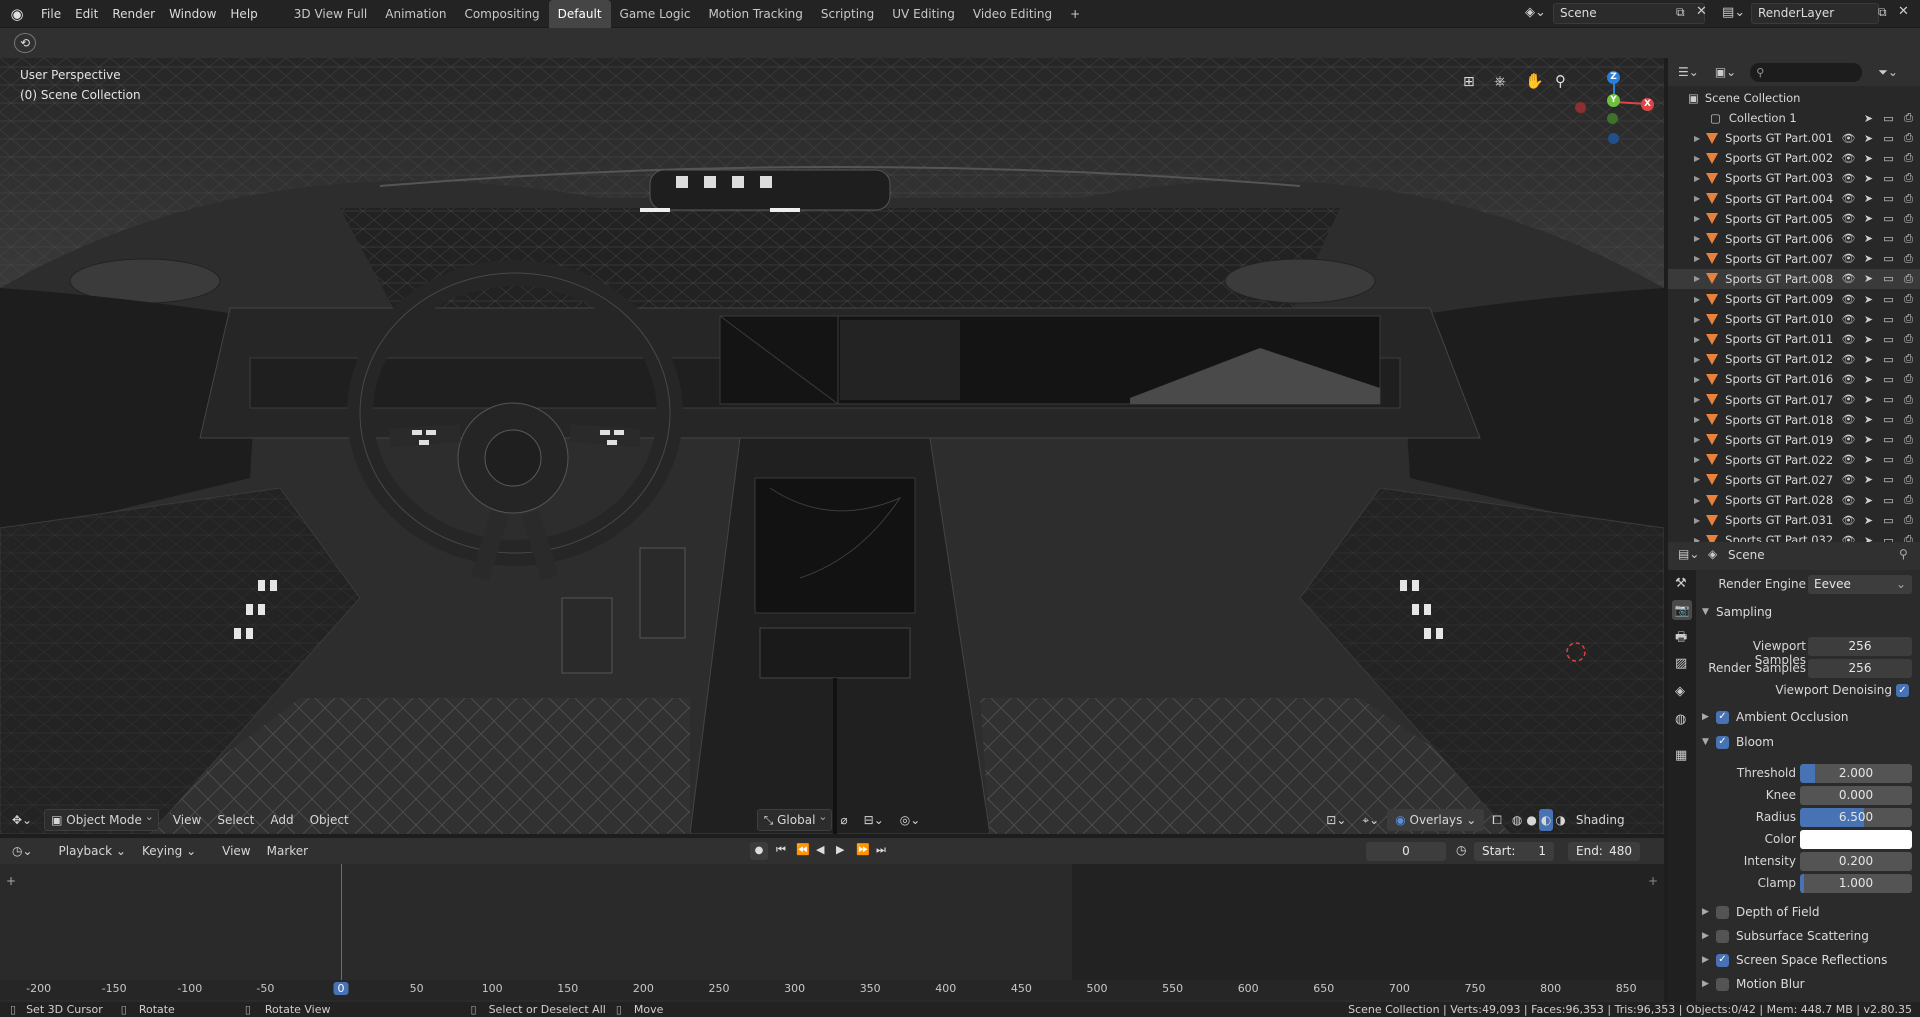 This screenshot has height=1017, width=1920. What do you see at coordinates (1794, 118) in the screenshot?
I see `outliner-collection-1: ▢ Collection 1 ➤ ▭ ⎙` at bounding box center [1794, 118].